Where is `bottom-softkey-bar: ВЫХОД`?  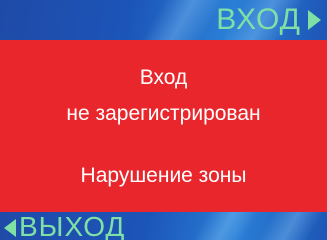
bottom-softkey-bar: ВЫХОД is located at coordinates (163, 226).